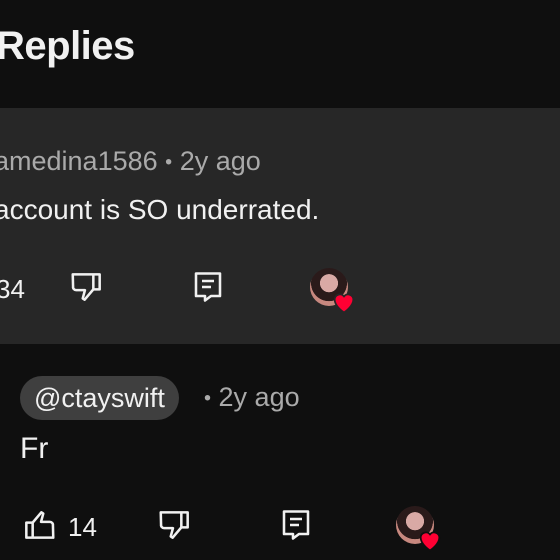  Describe the element at coordinates (12, 289) in the screenshot. I see `parent-like-count: 34` at that location.